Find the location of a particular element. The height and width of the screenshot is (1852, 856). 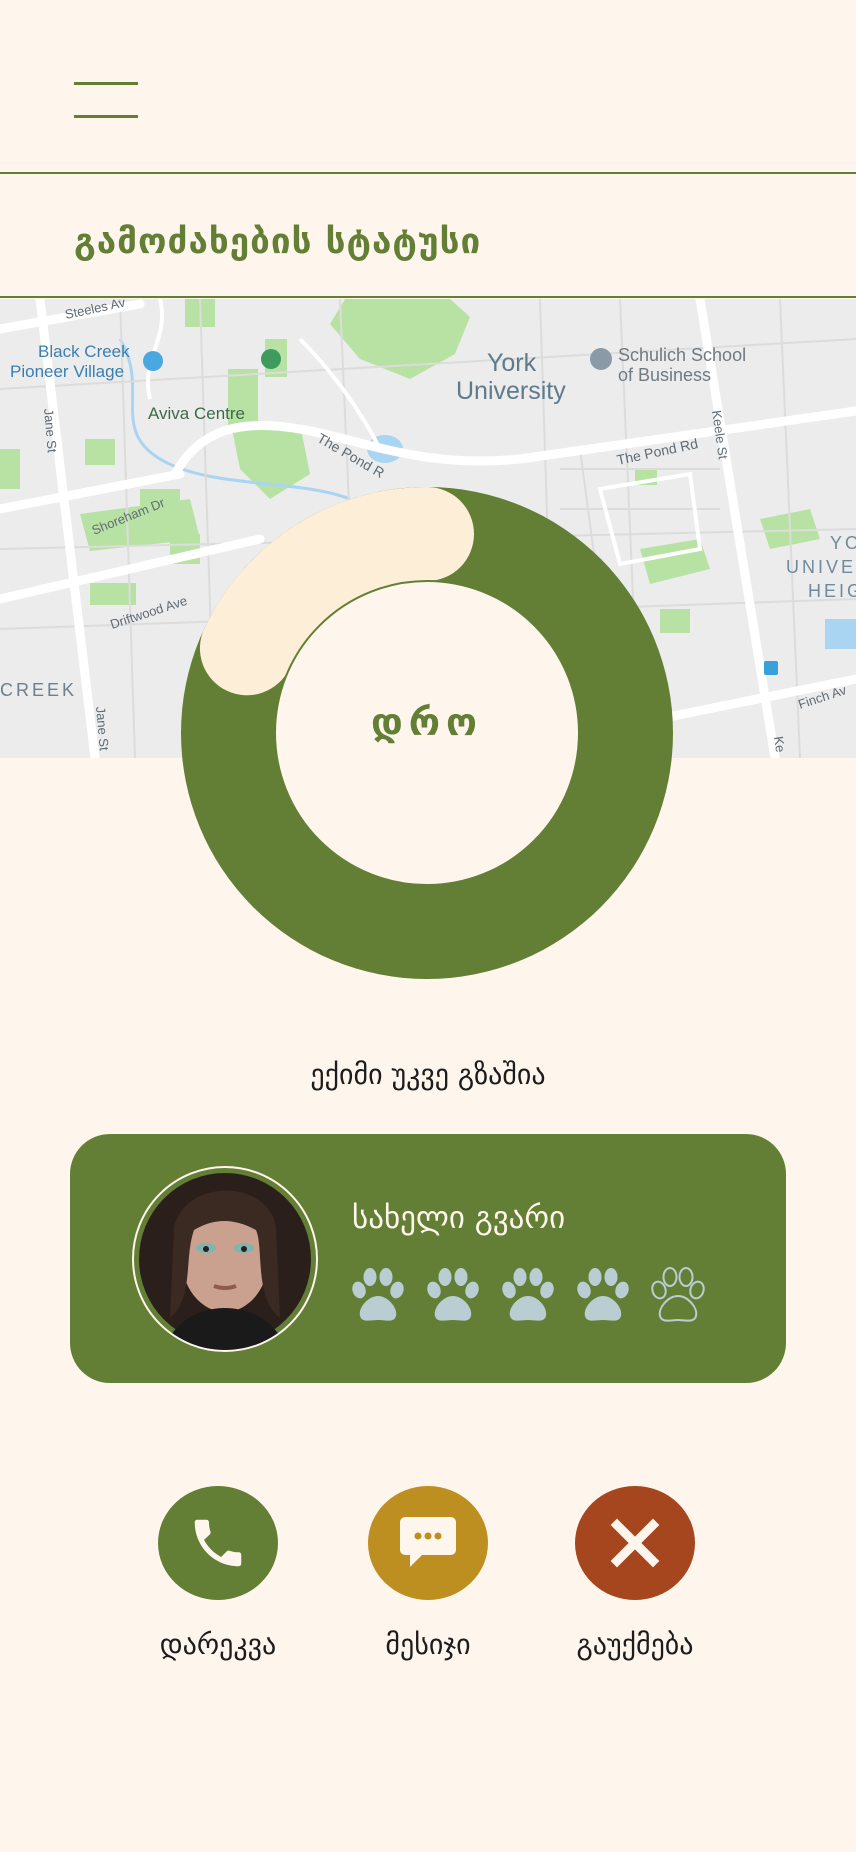

message-action: მესიჯი is located at coordinates (428, 1573).